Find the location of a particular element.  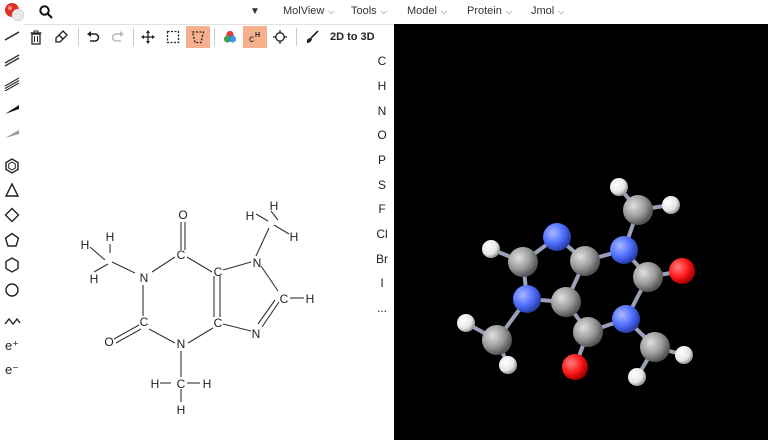

menu-tools: Tools ⌵ is located at coordinates (369, 11).